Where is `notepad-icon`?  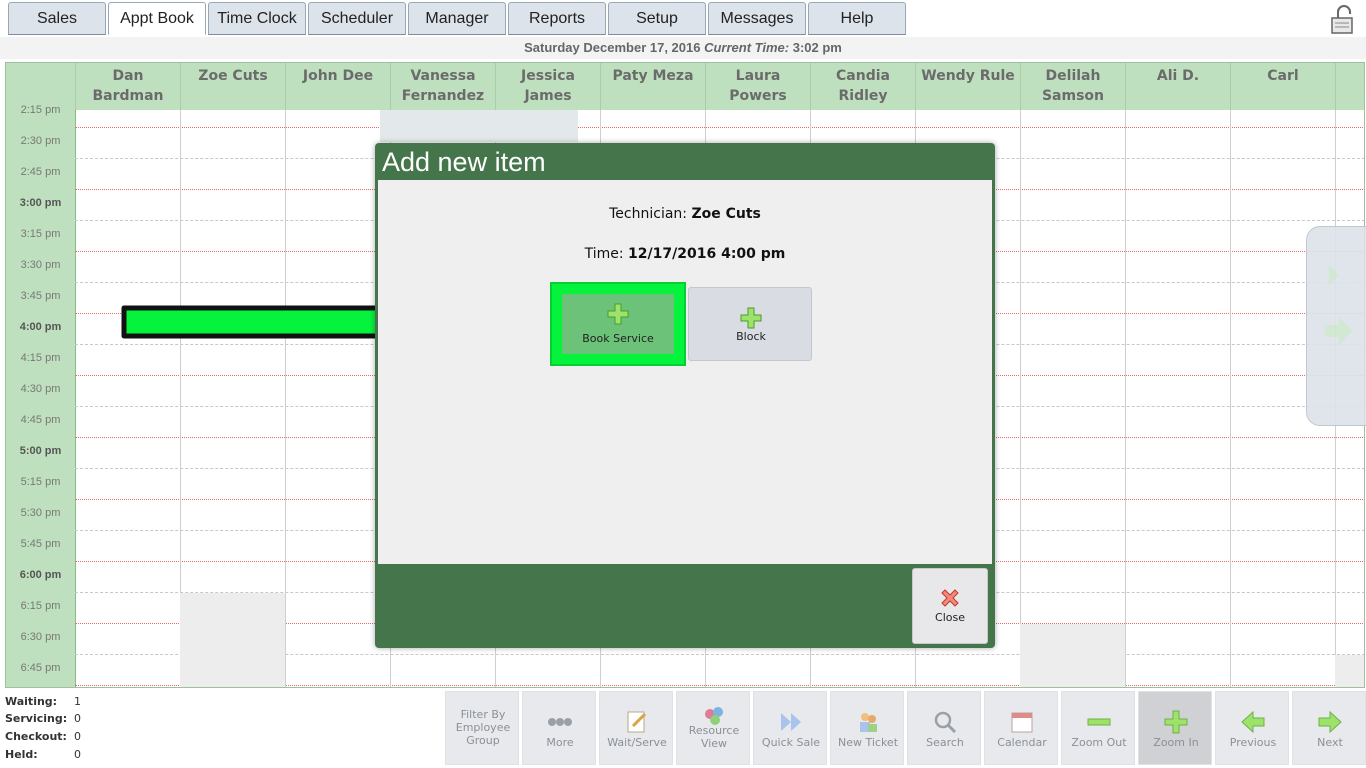
notepad-icon is located at coordinates (637, 722).